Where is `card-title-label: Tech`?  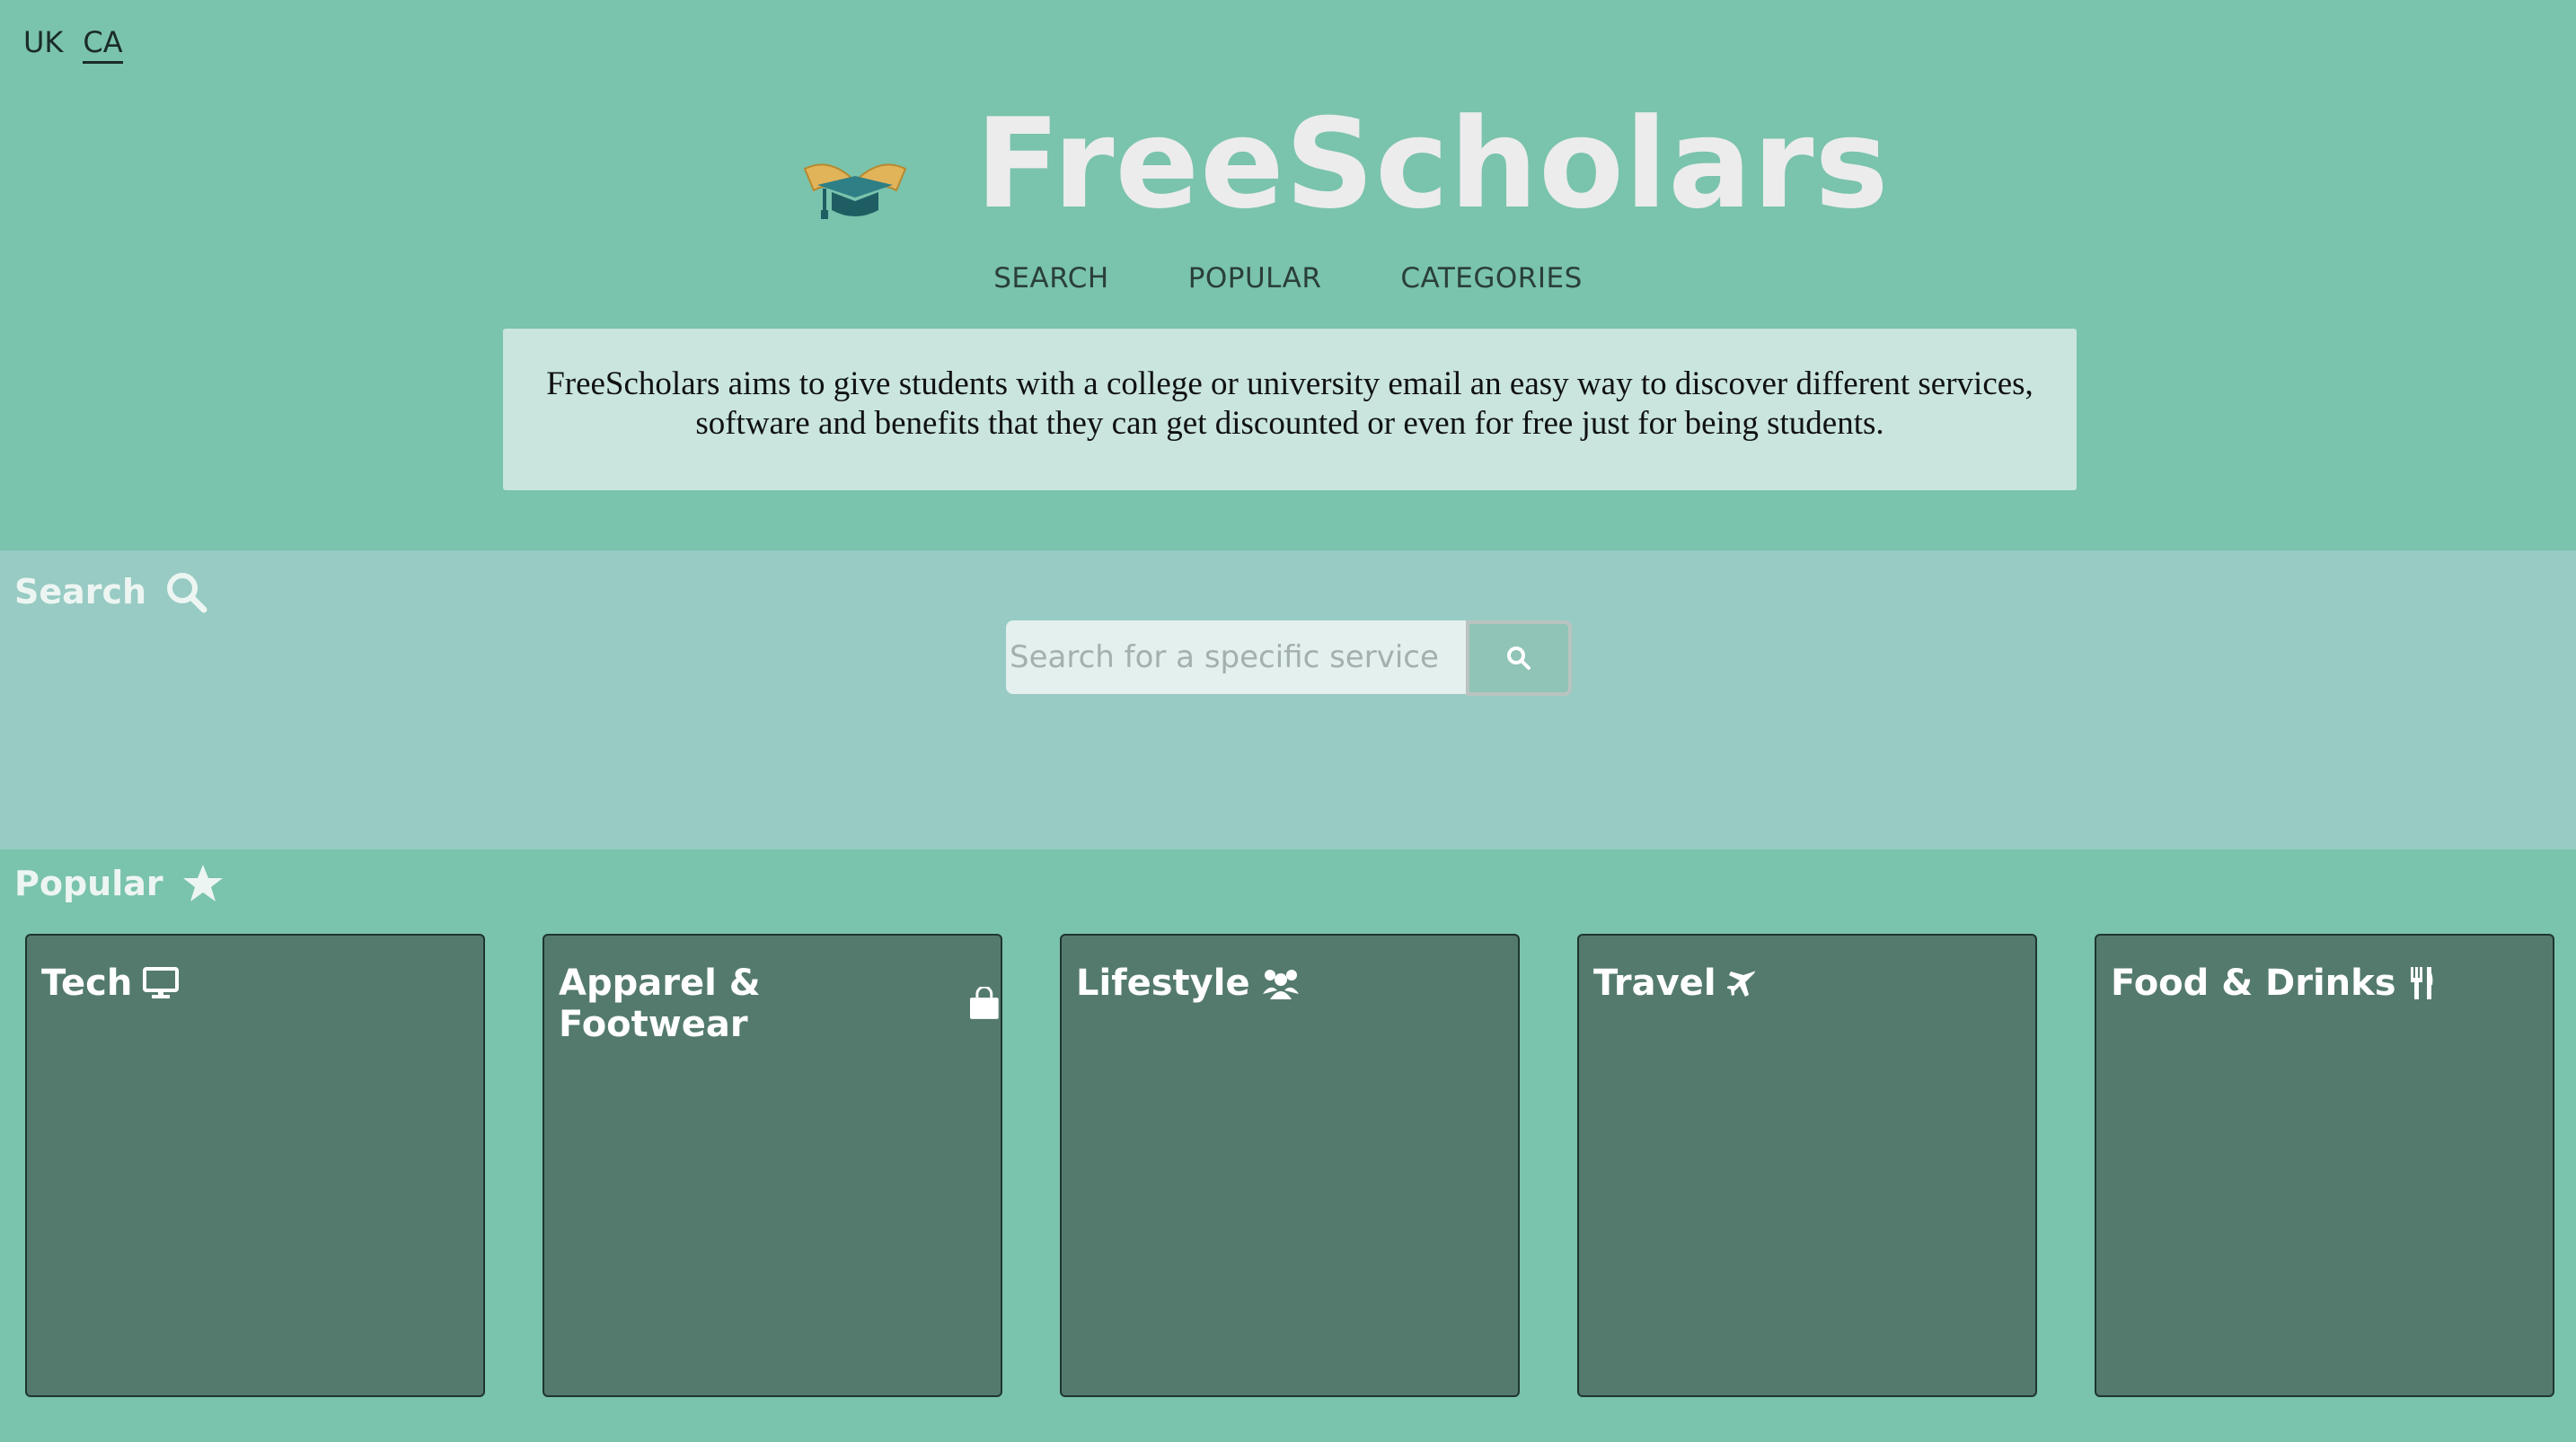
card-title-label: Tech is located at coordinates (87, 983).